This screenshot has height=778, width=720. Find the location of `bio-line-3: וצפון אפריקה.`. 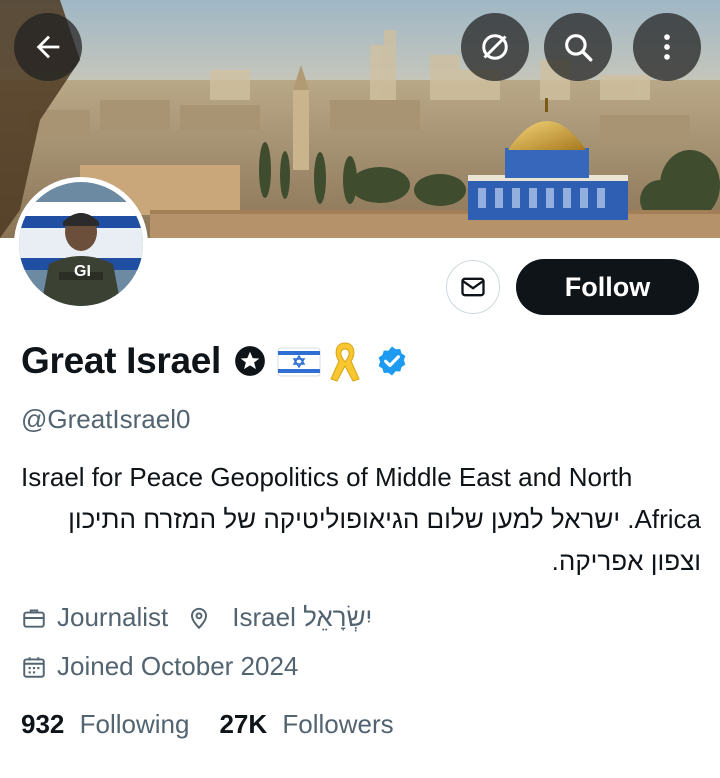

bio-line-3: וצפון אפריקה. is located at coordinates (626, 561).